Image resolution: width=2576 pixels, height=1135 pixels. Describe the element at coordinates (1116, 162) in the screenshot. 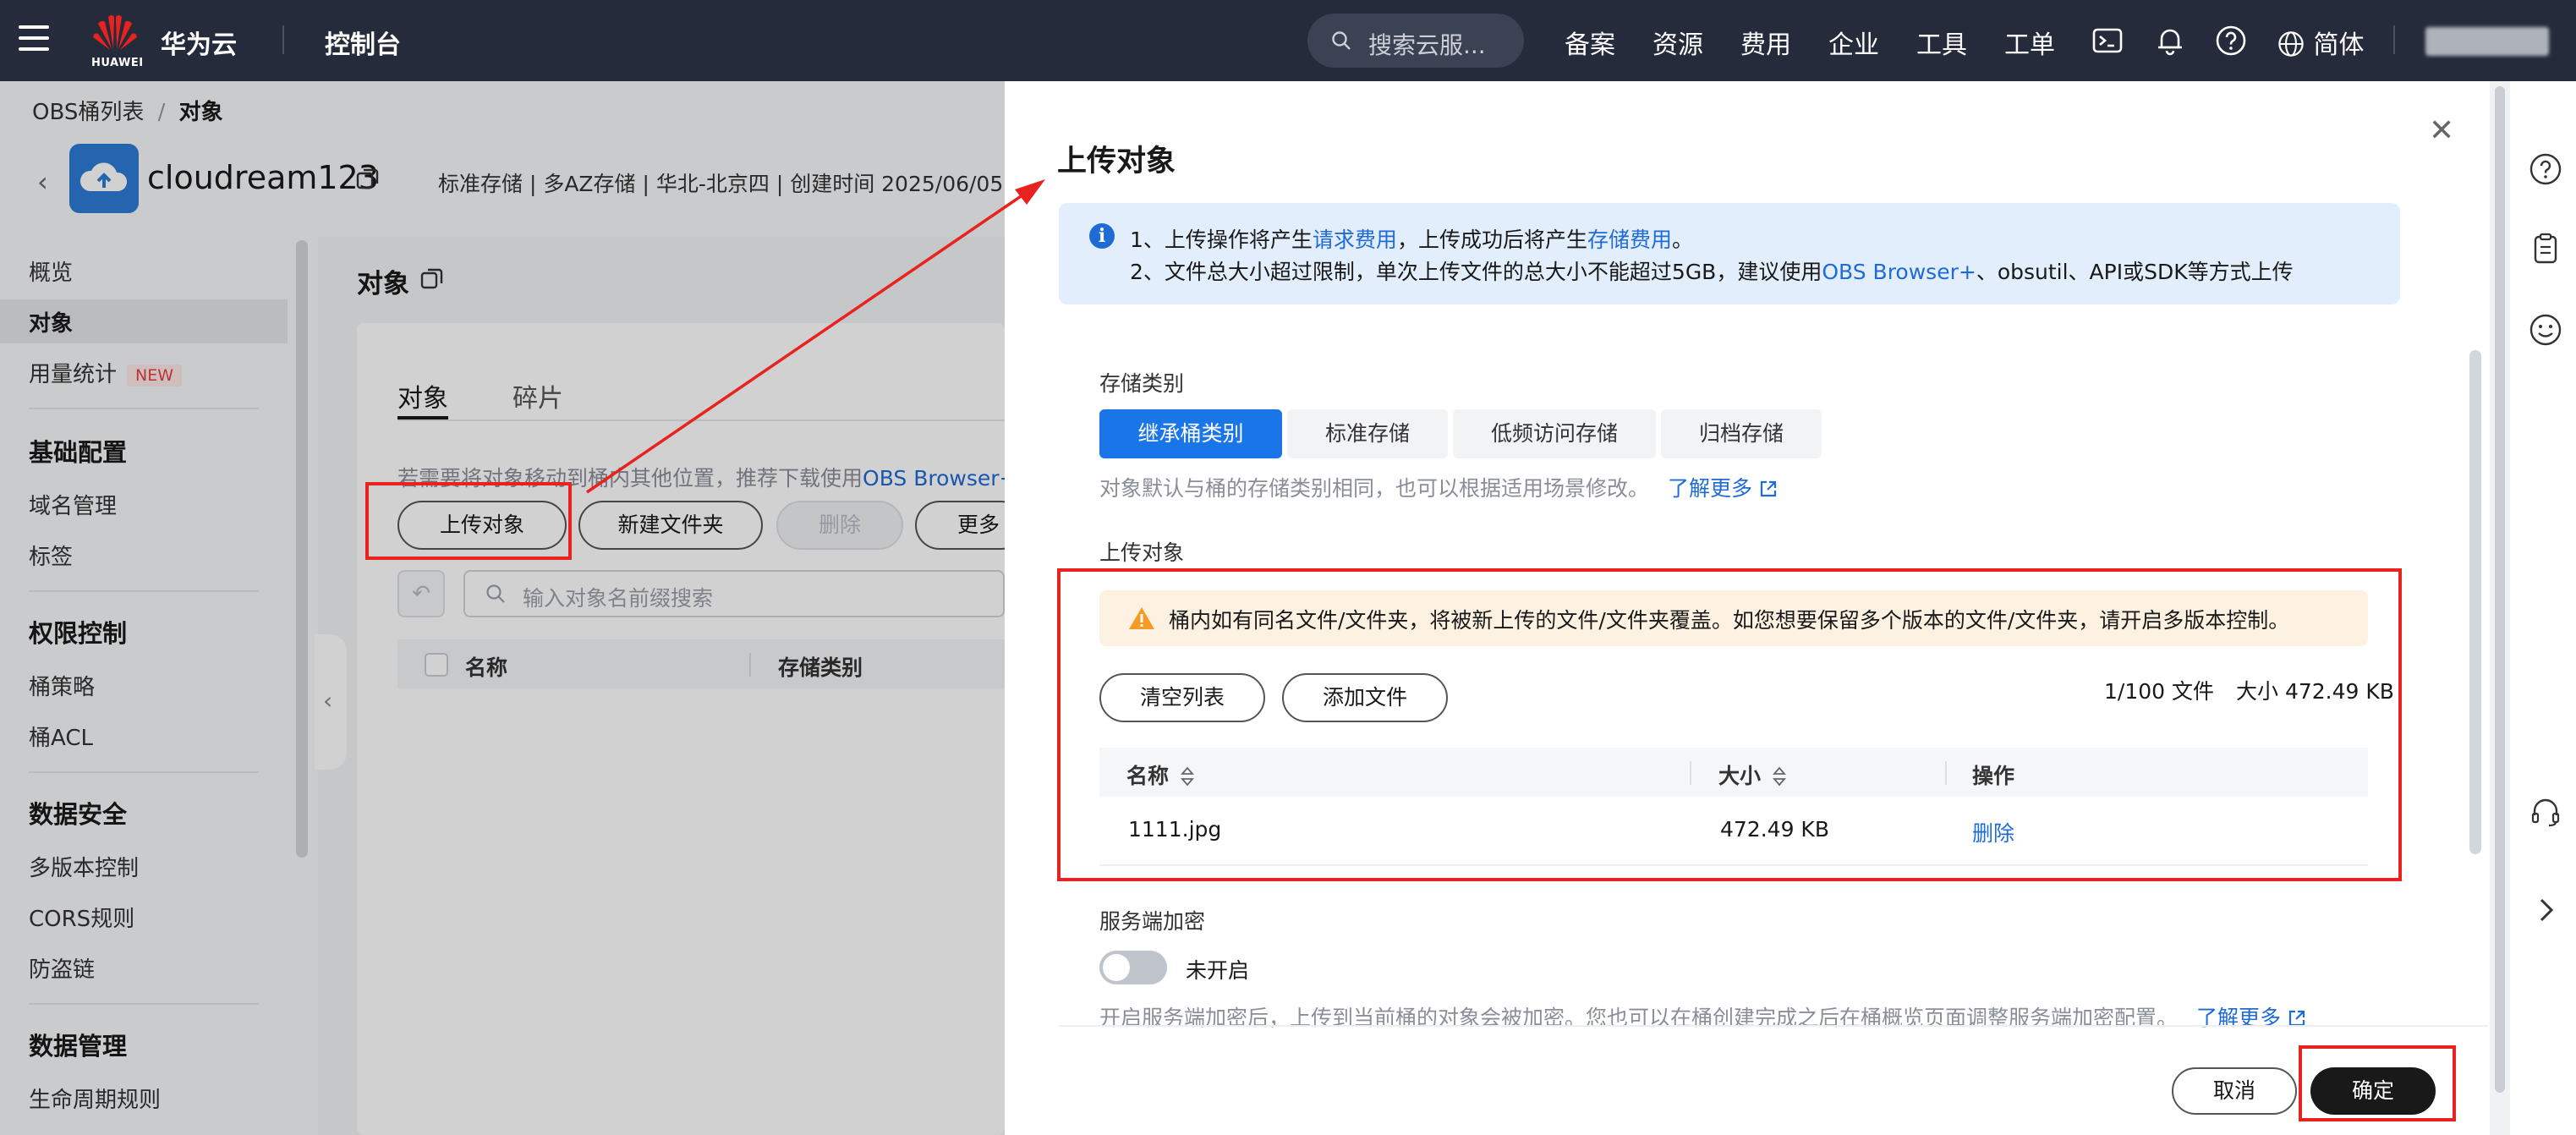

I see `drawer-title: 上传对象` at that location.